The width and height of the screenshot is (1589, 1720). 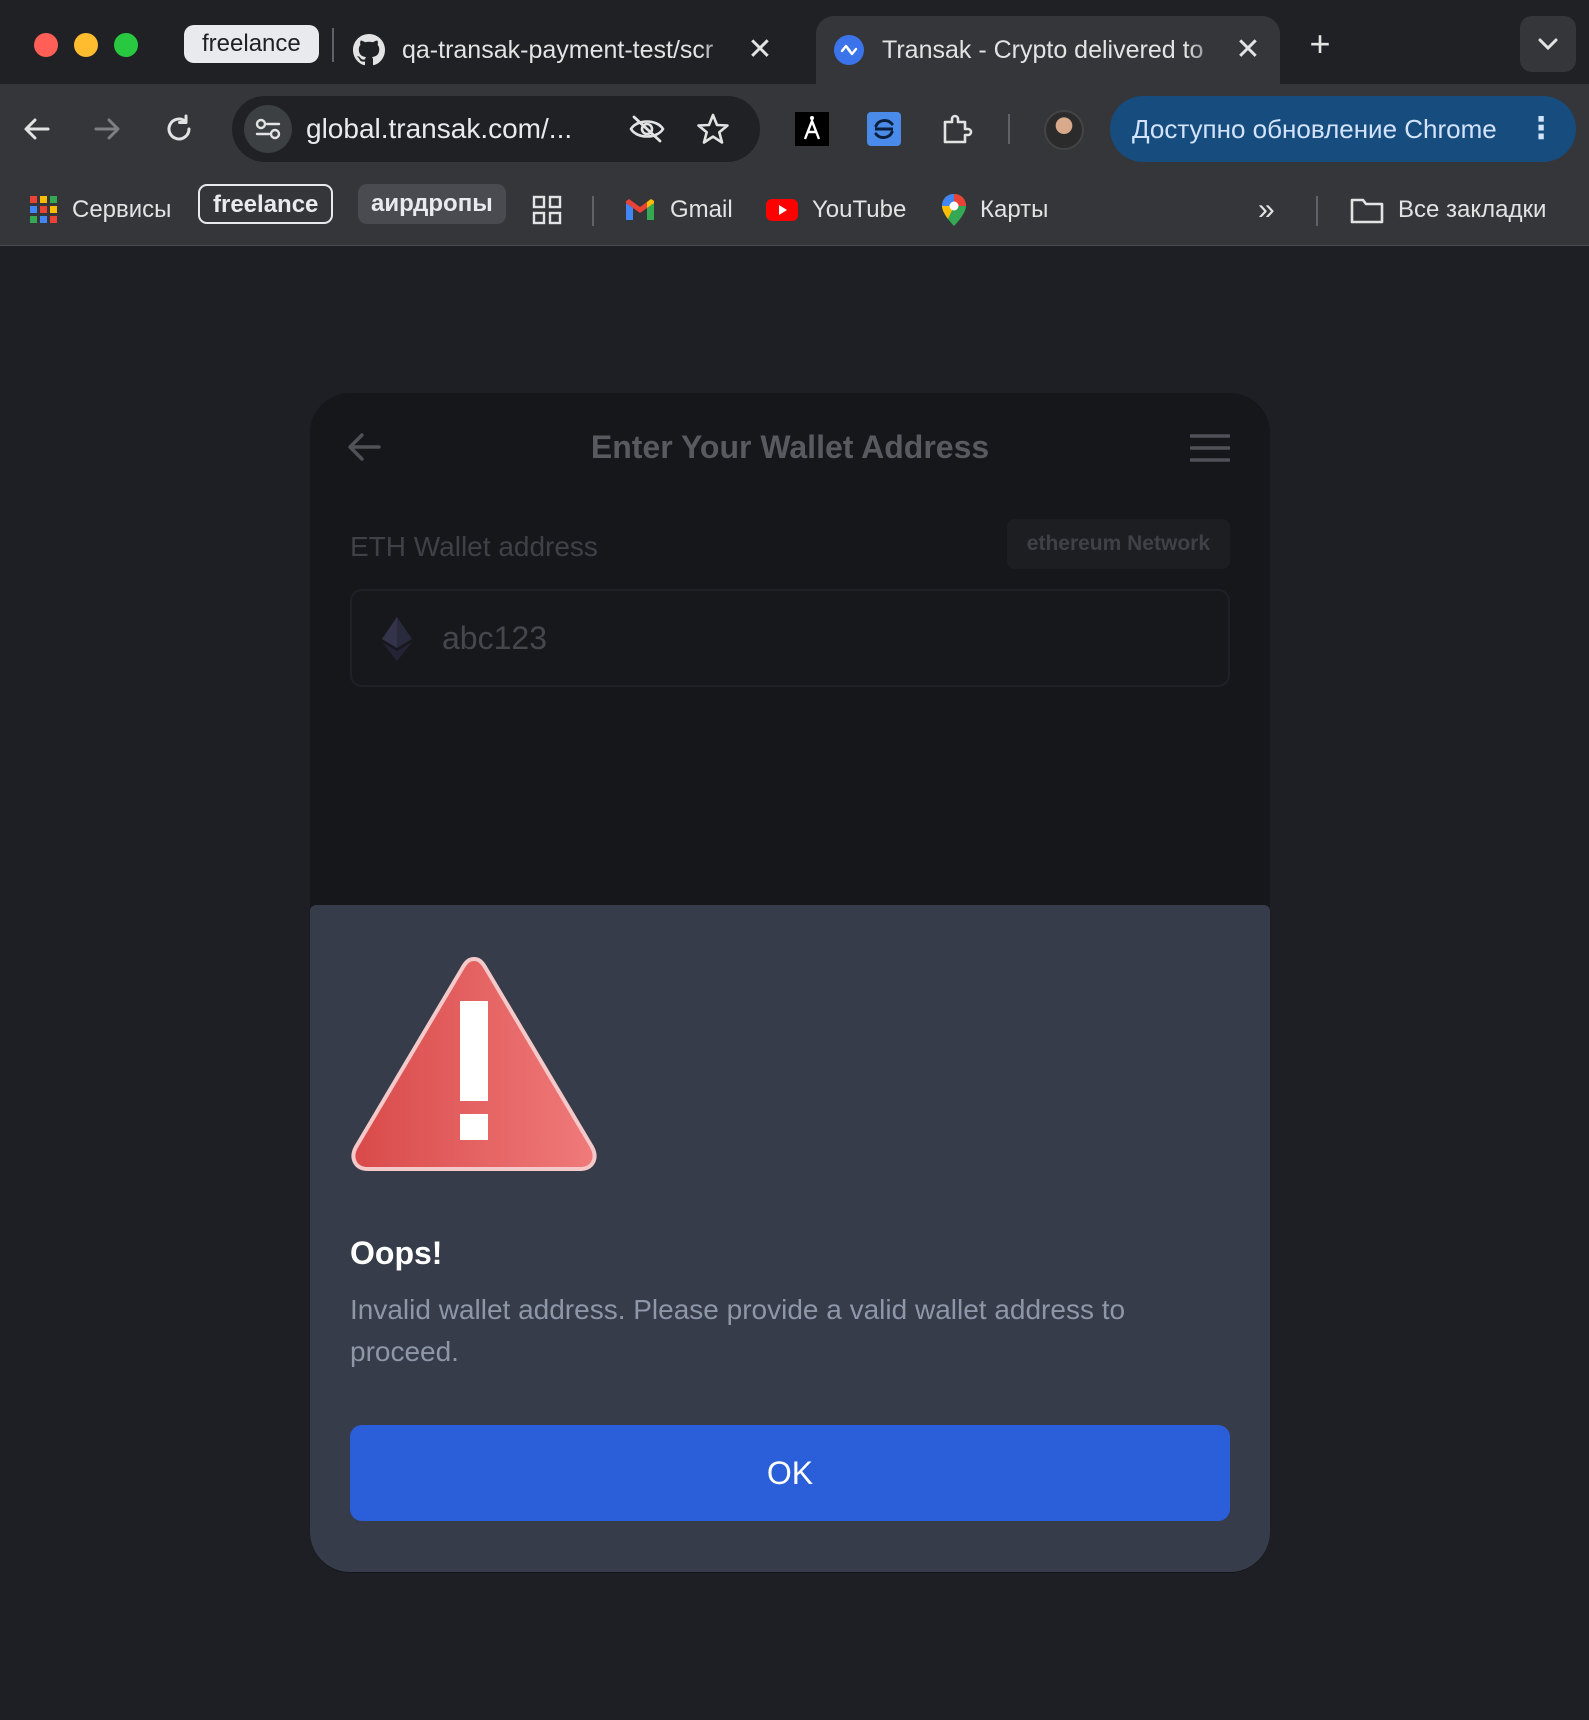 What do you see at coordinates (1210, 450) in the screenshot?
I see `hamburger-menu-icon` at bounding box center [1210, 450].